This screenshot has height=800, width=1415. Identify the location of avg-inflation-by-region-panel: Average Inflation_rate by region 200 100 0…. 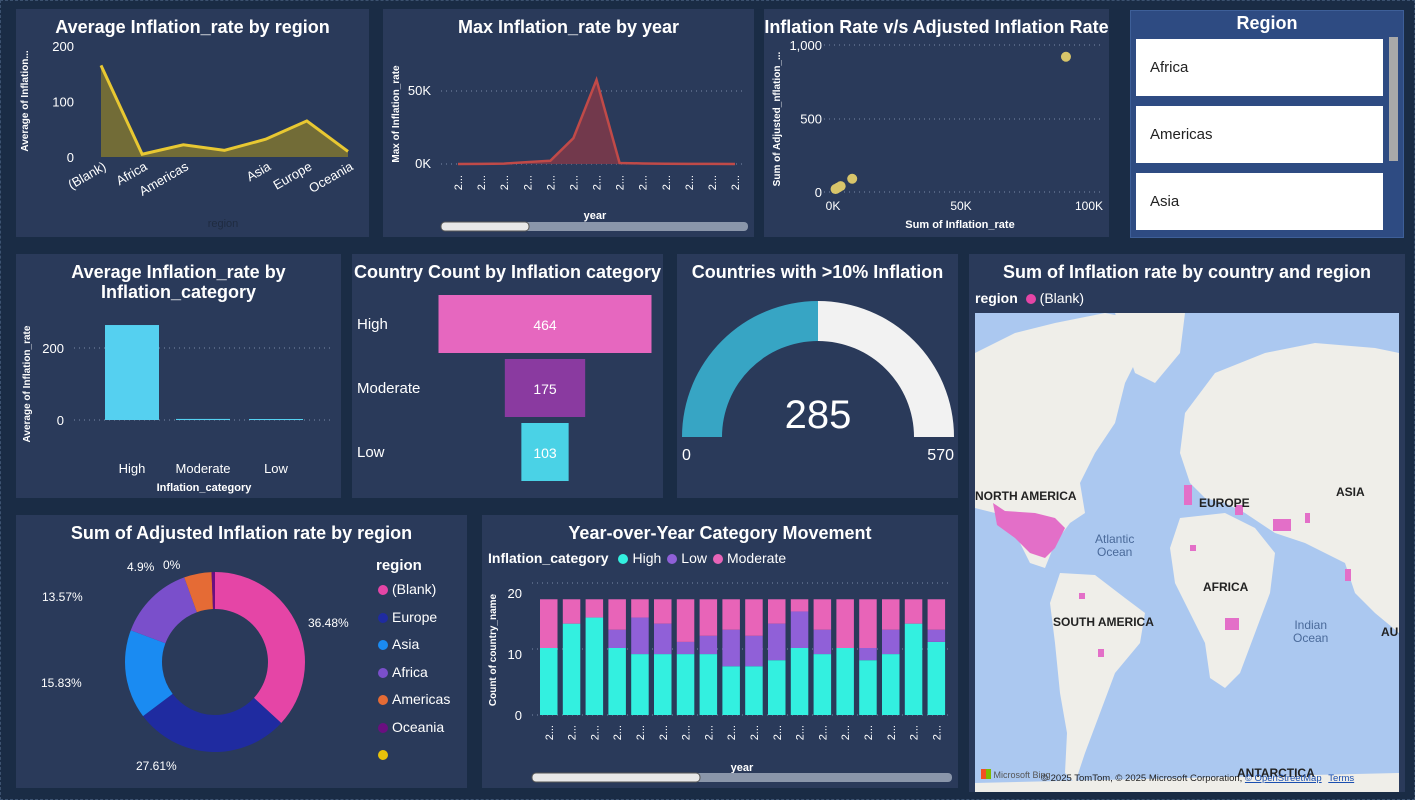
(192, 123).